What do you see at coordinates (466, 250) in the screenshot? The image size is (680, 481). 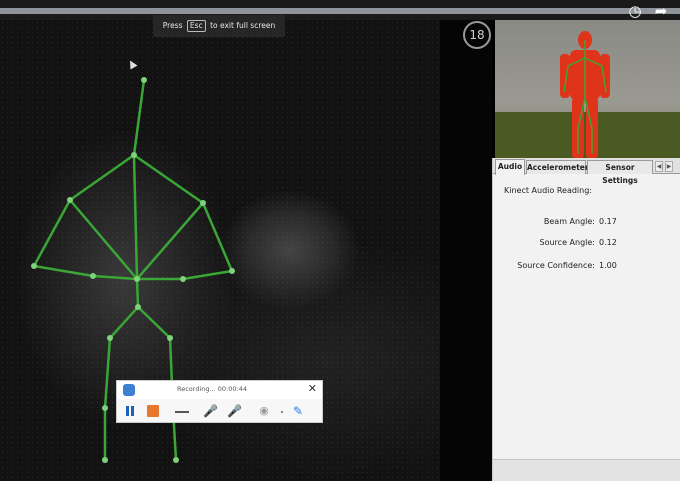 I see `video-divider` at bounding box center [466, 250].